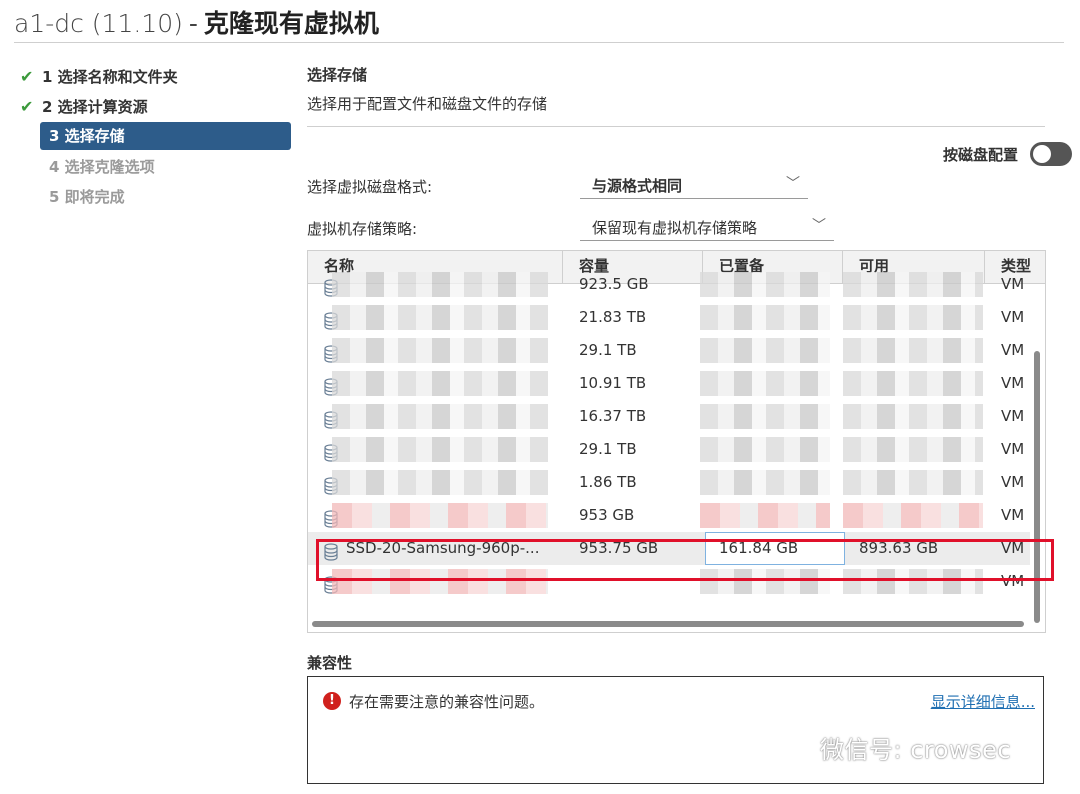 The image size is (1080, 794). What do you see at coordinates (614, 284) in the screenshot?
I see `datastore-capacity-cell: 923.5 GB` at bounding box center [614, 284].